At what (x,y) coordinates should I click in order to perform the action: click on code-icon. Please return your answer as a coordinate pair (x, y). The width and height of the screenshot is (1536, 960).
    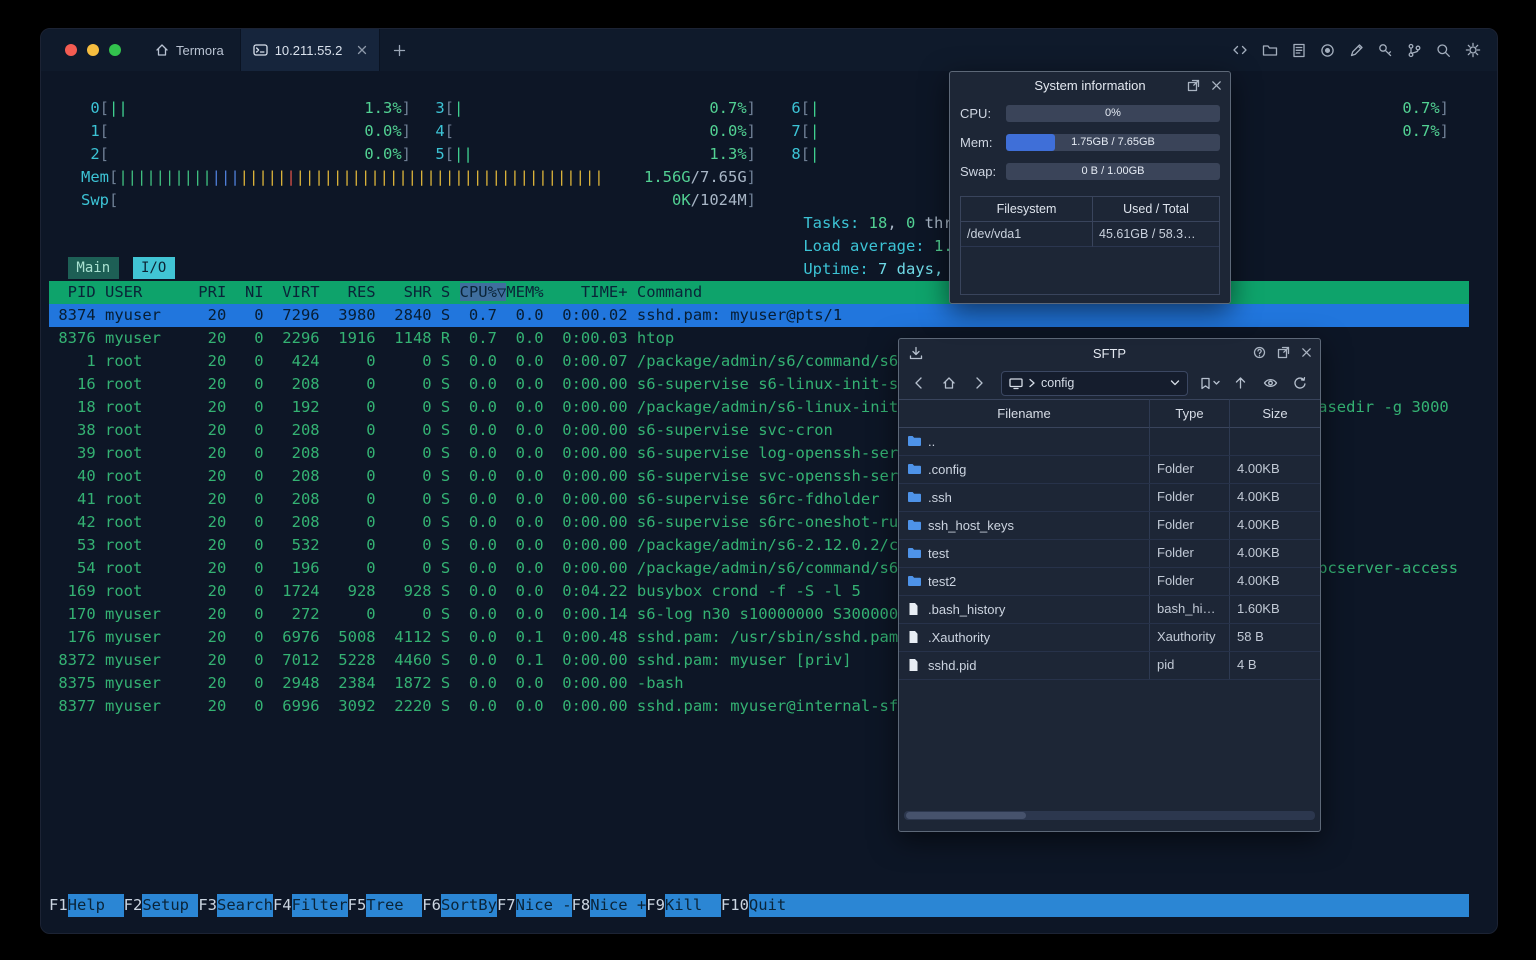
    Looking at the image, I should click on (1240, 50).